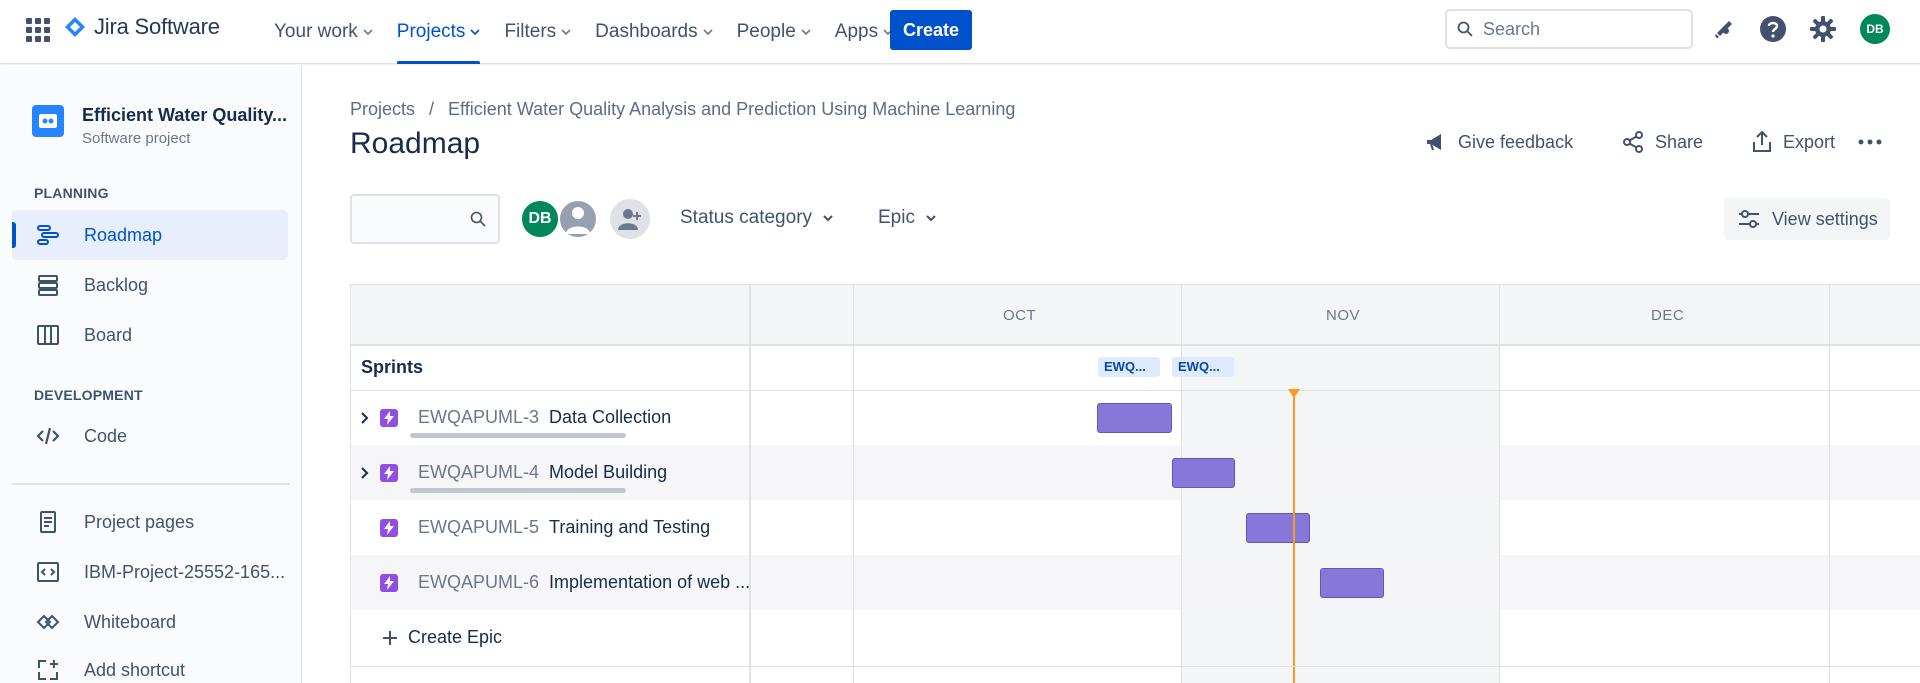  What do you see at coordinates (48, 335) in the screenshot?
I see `board-icon` at bounding box center [48, 335].